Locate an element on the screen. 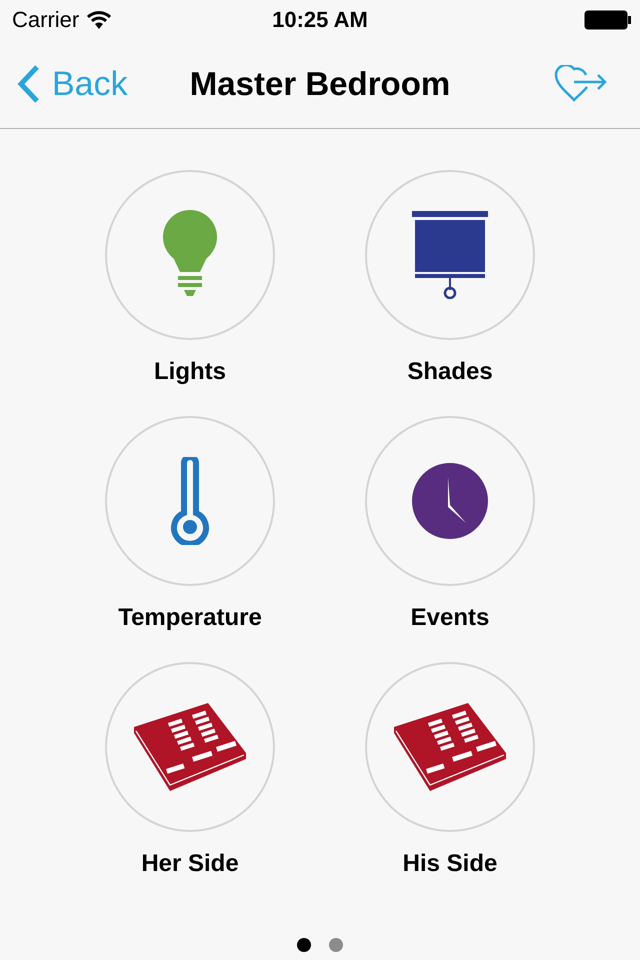 This screenshot has width=640, height=960. tile-label: Shades is located at coordinates (450, 372).